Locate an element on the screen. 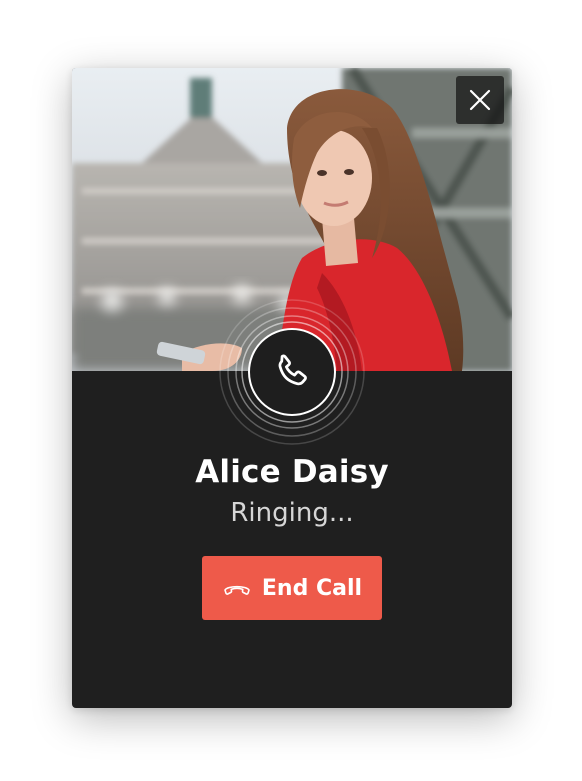 This screenshot has width=582, height=781. close-icon is located at coordinates (480, 100).